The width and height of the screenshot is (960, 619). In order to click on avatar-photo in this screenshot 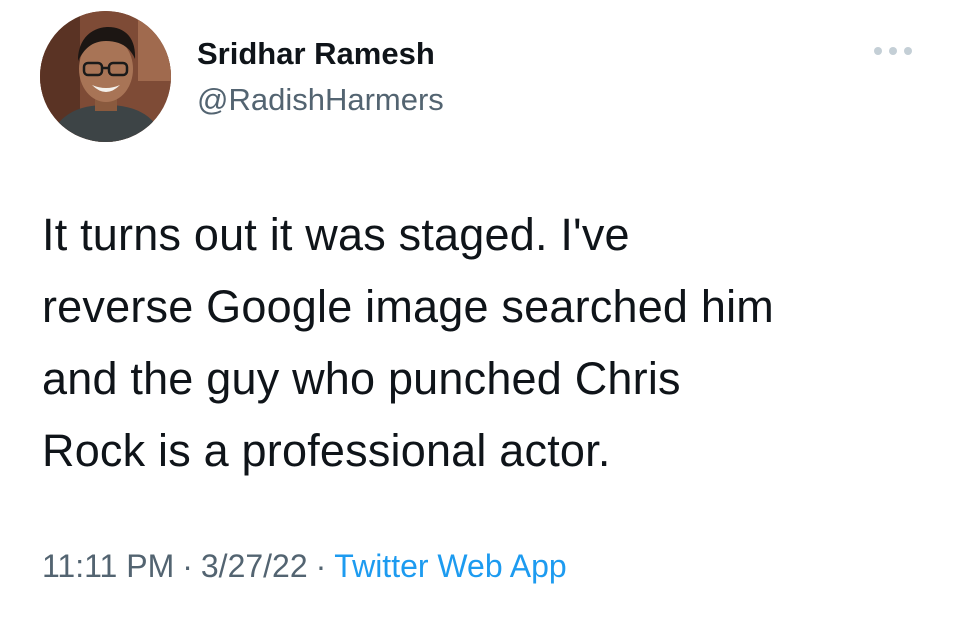, I will do `click(105, 76)`.